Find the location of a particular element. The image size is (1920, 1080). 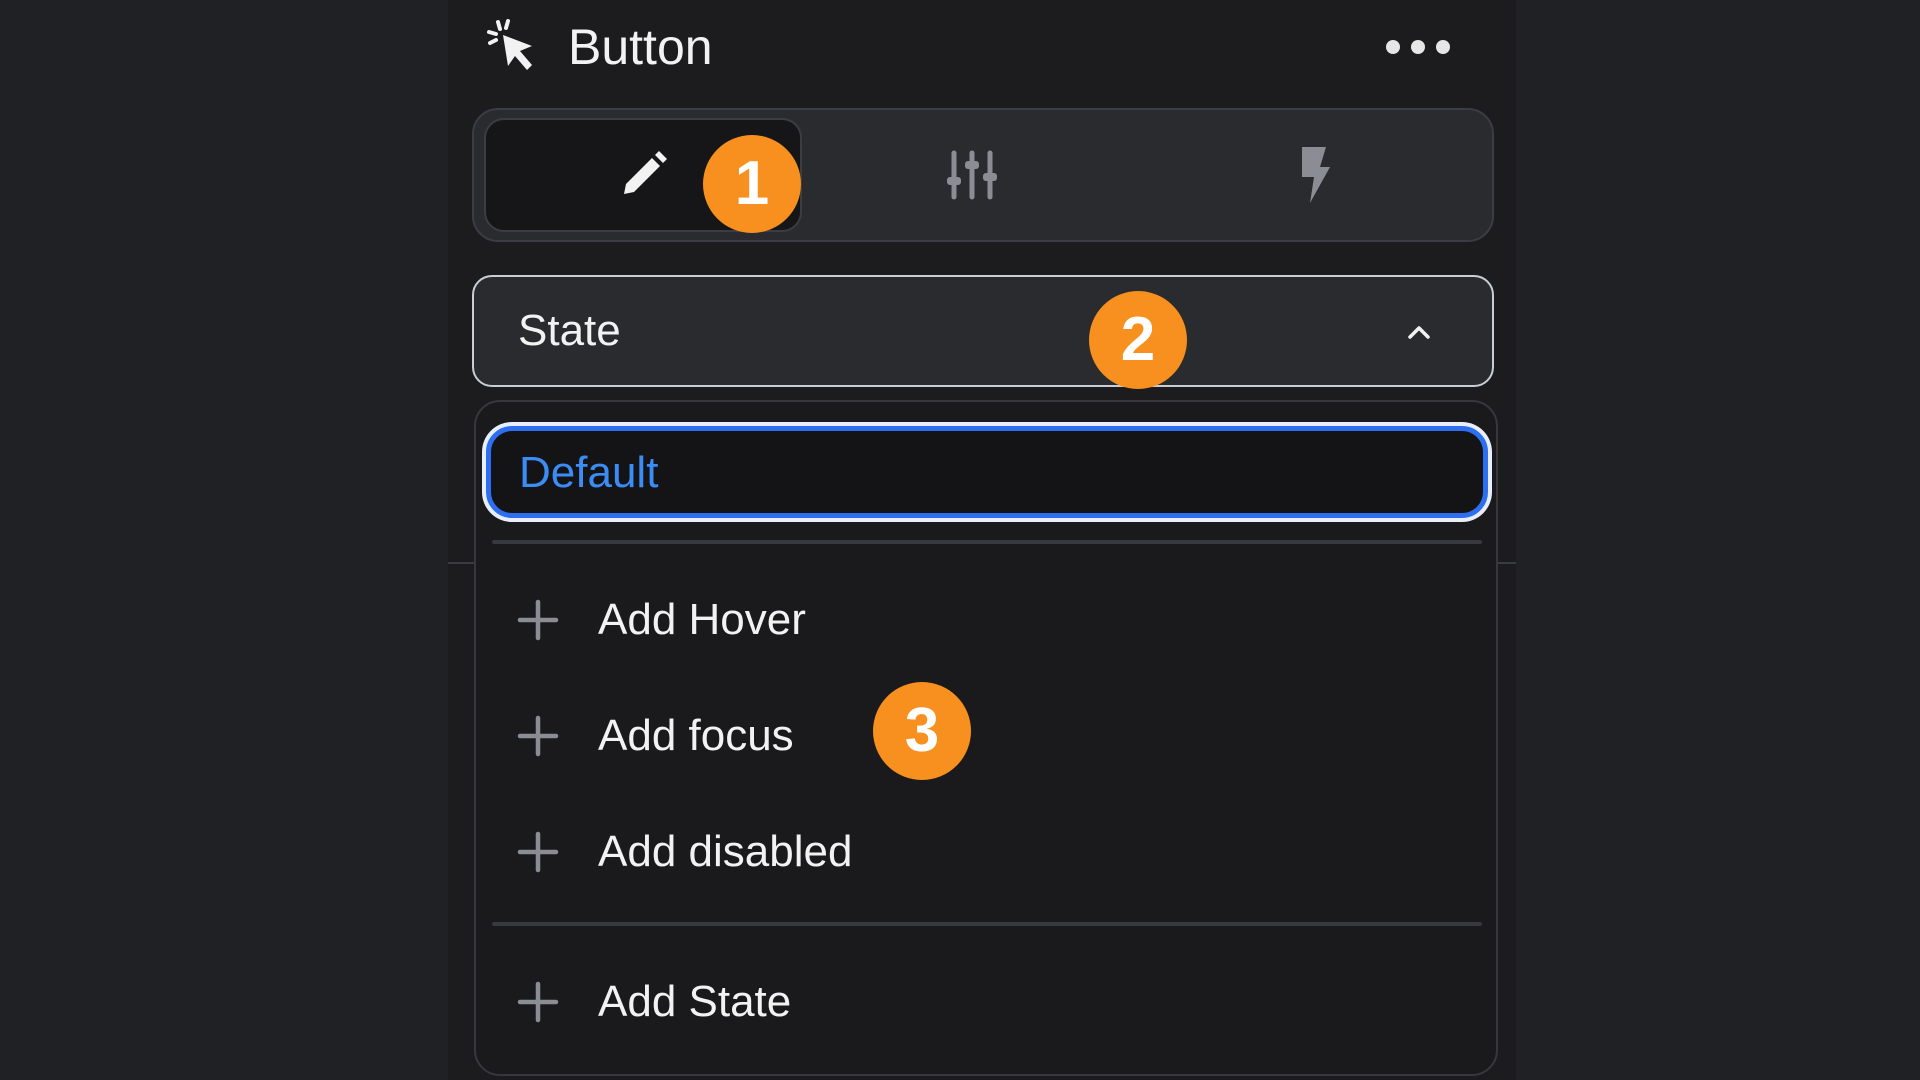

add-state-option: Add State is located at coordinates (986, 1002).